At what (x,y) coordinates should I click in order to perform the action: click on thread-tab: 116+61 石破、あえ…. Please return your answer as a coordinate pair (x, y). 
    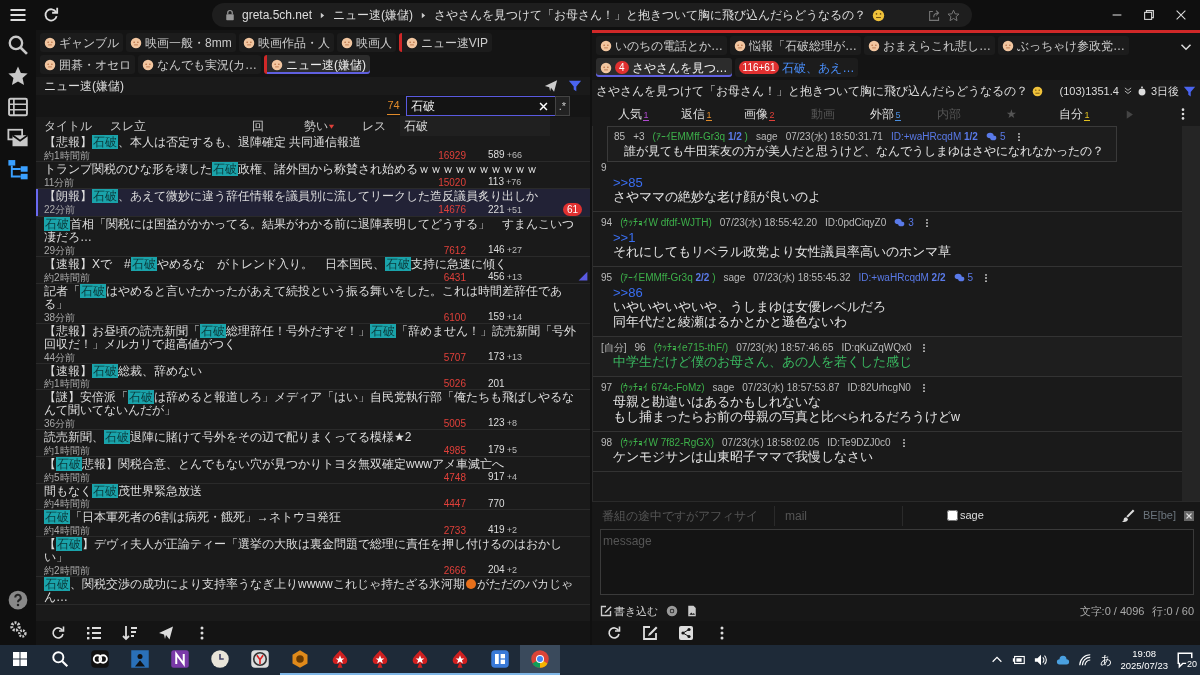
    Looking at the image, I should click on (796, 67).